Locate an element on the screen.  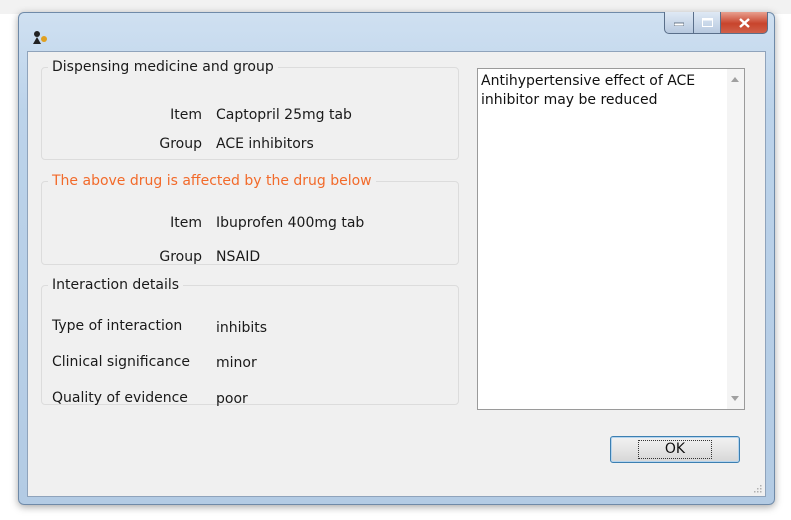
minimize-button is located at coordinates (679, 23).